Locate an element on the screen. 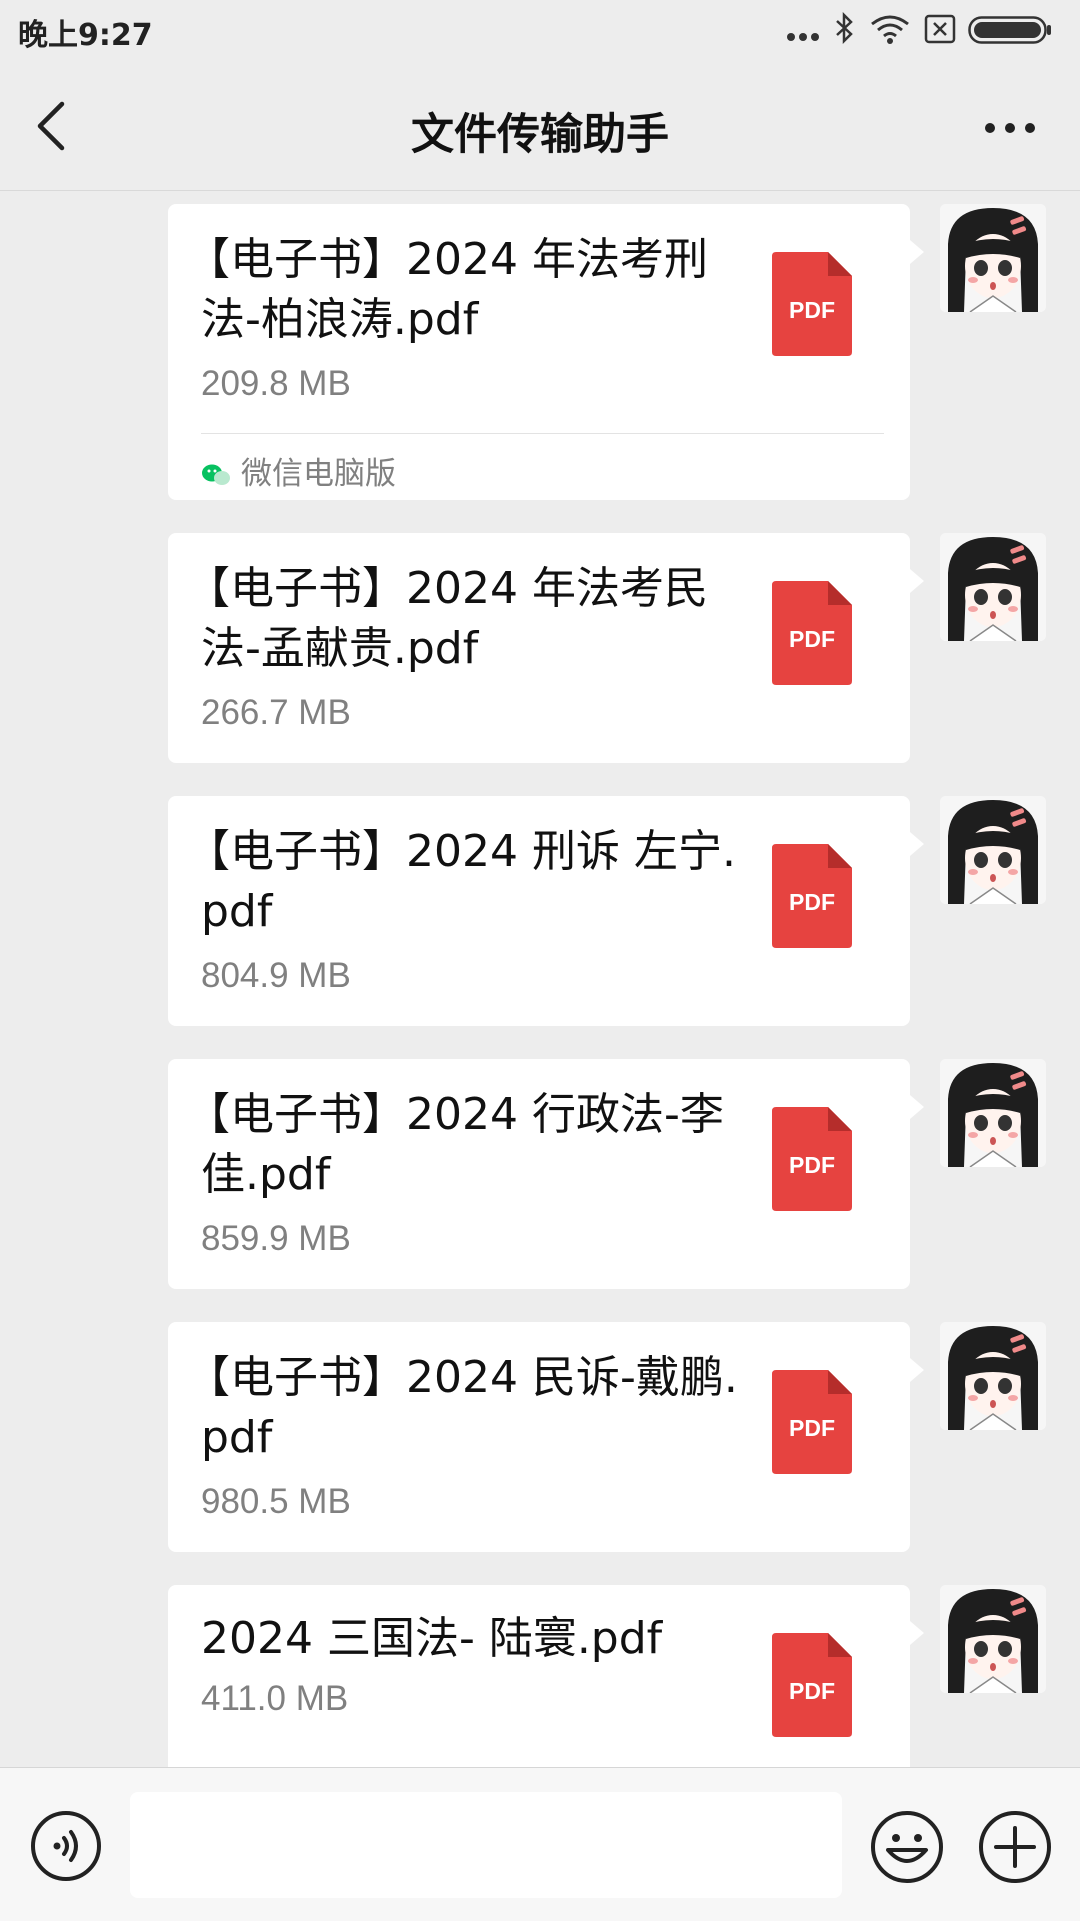 The width and height of the screenshot is (1080, 1921). status-time: 晚上9:27 is located at coordinates (85, 35).